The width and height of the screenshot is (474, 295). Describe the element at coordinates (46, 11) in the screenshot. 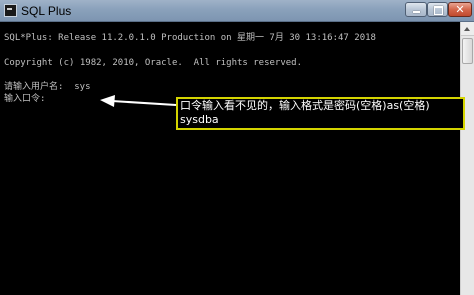

I see `window-title: SQL Plus` at that location.